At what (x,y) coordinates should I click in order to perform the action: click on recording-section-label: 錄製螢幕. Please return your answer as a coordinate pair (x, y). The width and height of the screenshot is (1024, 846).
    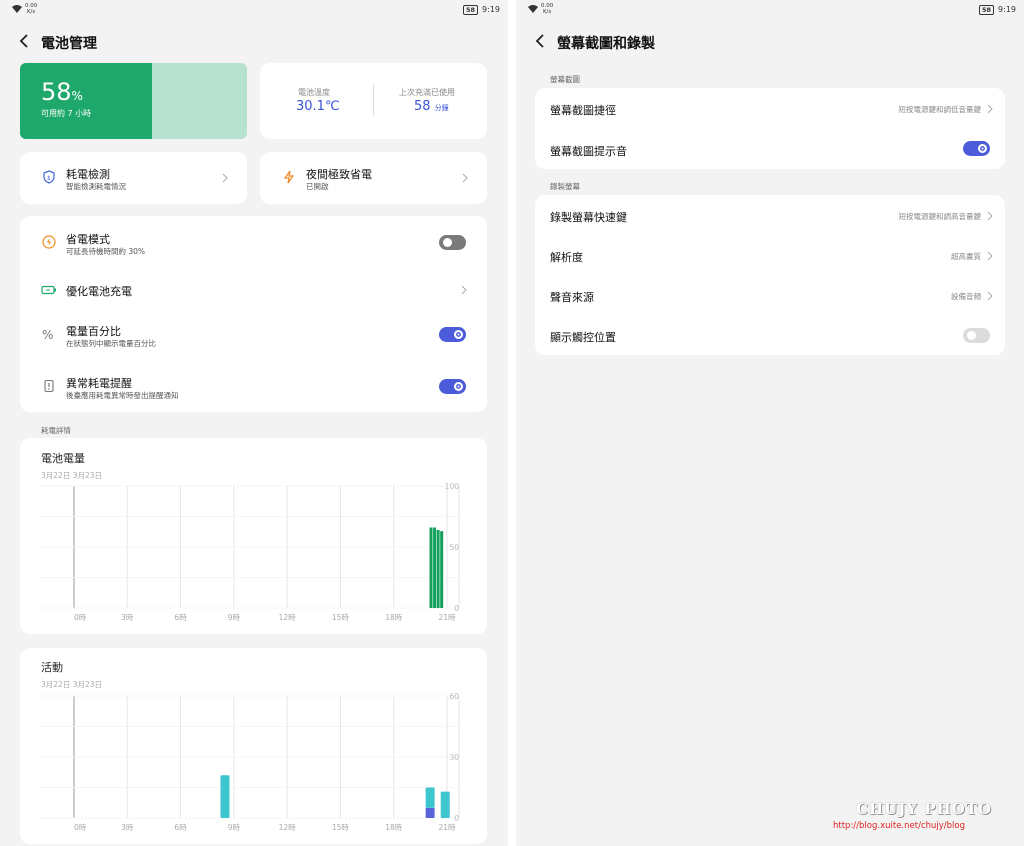
    Looking at the image, I should click on (565, 186).